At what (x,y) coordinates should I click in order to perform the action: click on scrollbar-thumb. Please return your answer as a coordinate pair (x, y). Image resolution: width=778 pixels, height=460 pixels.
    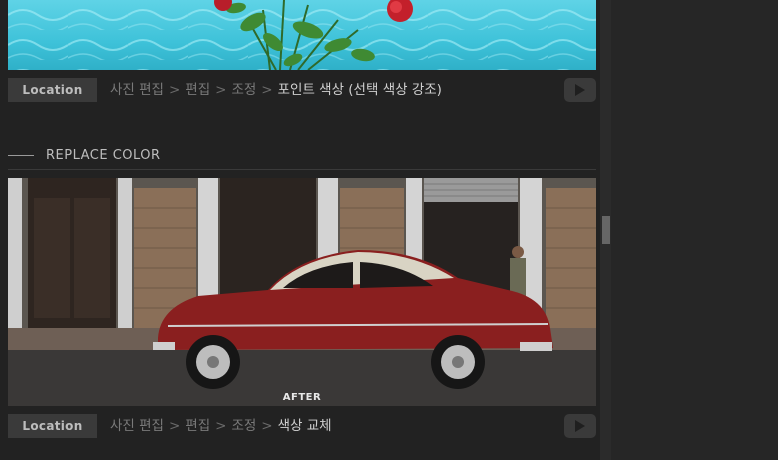
    Looking at the image, I should click on (606, 230).